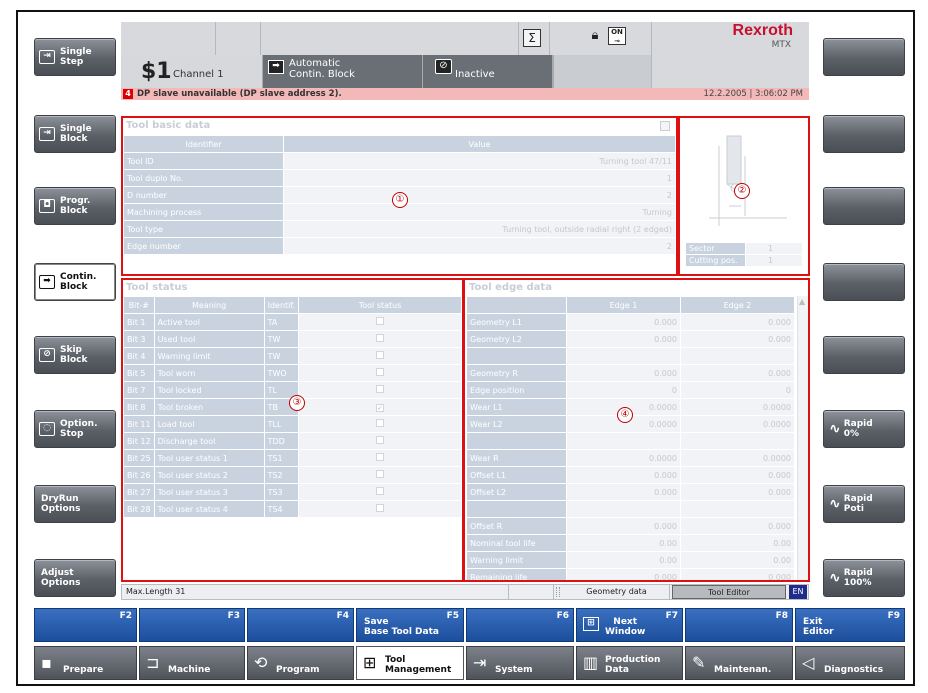 The image size is (928, 693). I want to click on status-row: Bit 26 Tool user status 2 TS2, so click(292, 475).